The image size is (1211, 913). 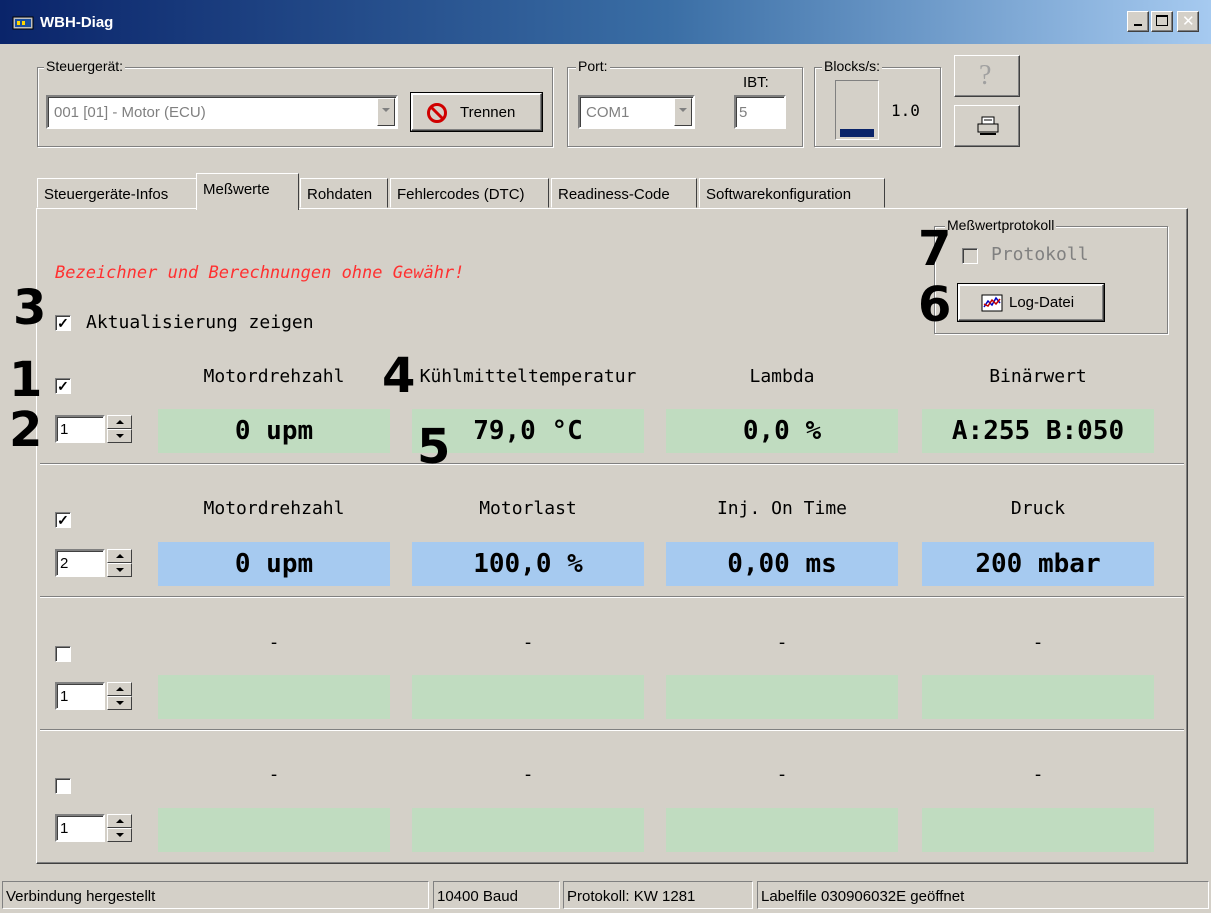 I want to click on disconnect-label: Trennen, so click(x=488, y=112).